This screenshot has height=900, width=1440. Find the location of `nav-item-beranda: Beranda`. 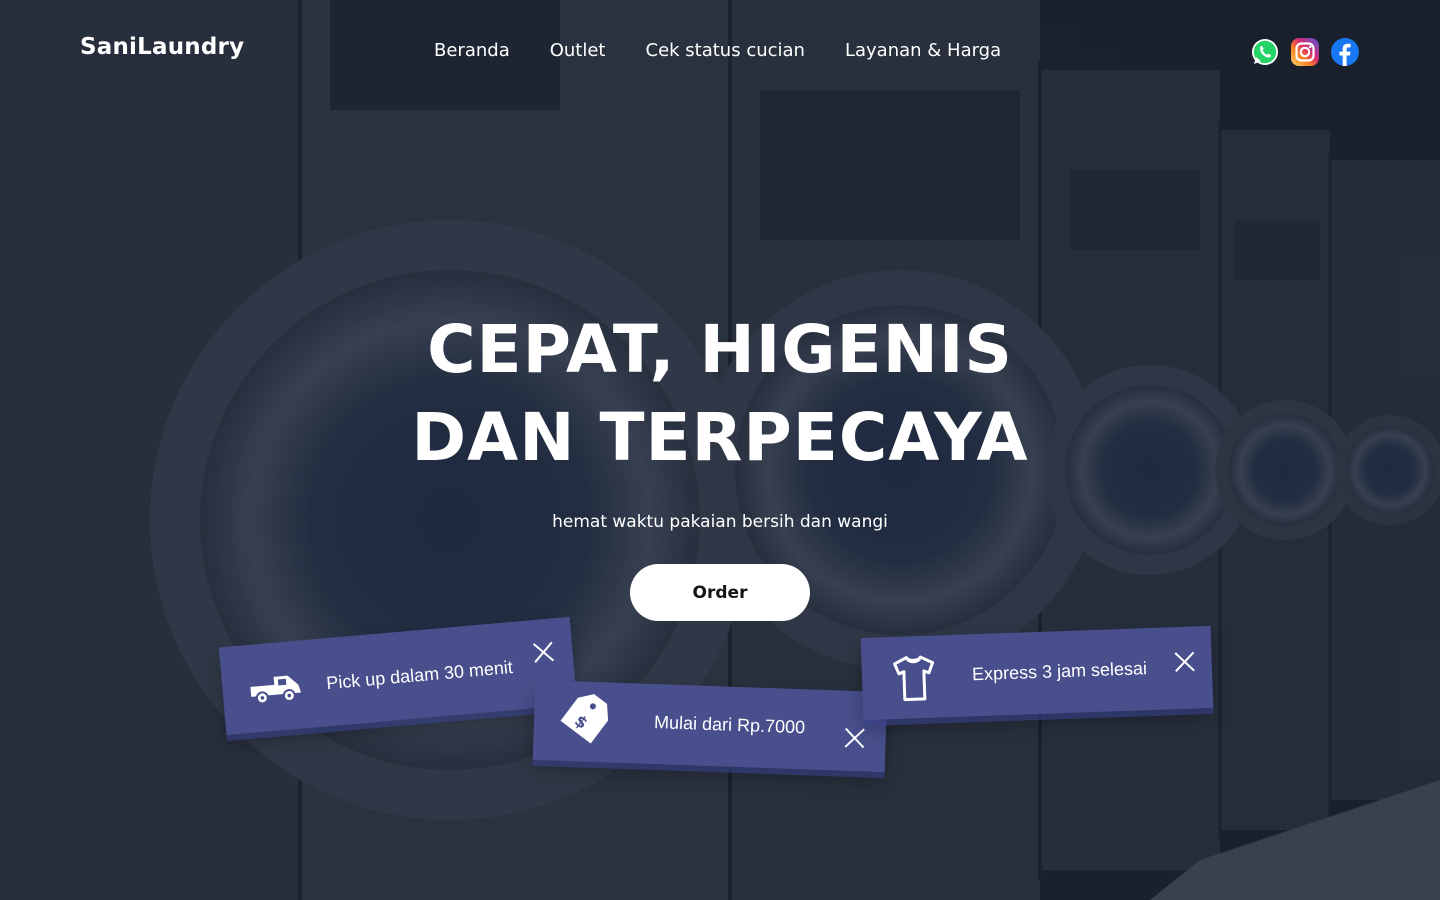

nav-item-beranda: Beranda is located at coordinates (472, 50).